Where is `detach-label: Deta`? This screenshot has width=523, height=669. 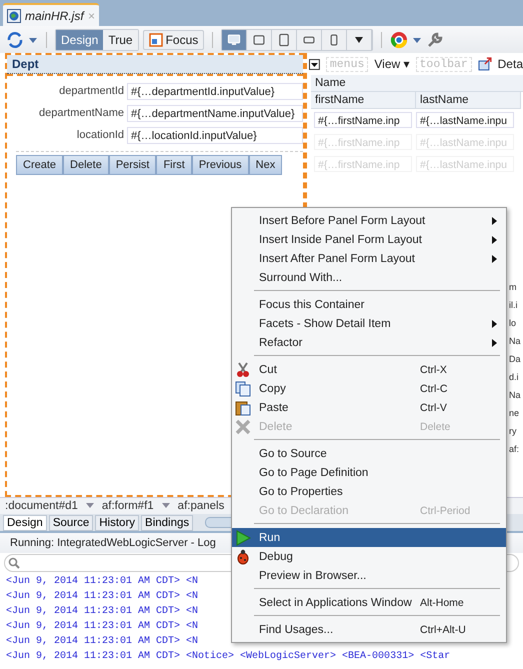
detach-label: Deta is located at coordinates (510, 64).